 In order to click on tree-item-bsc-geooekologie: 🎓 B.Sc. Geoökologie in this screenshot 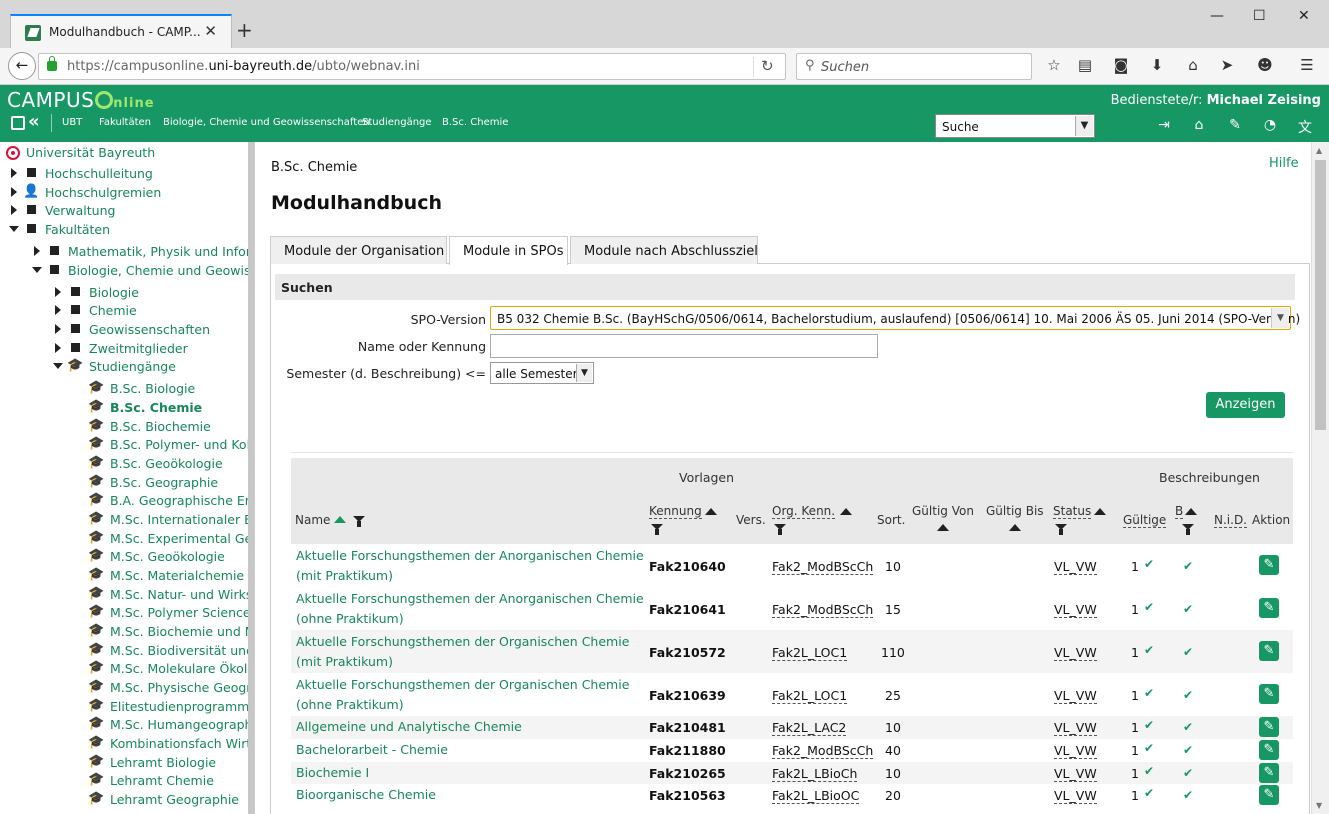, I will do `click(155, 463)`.